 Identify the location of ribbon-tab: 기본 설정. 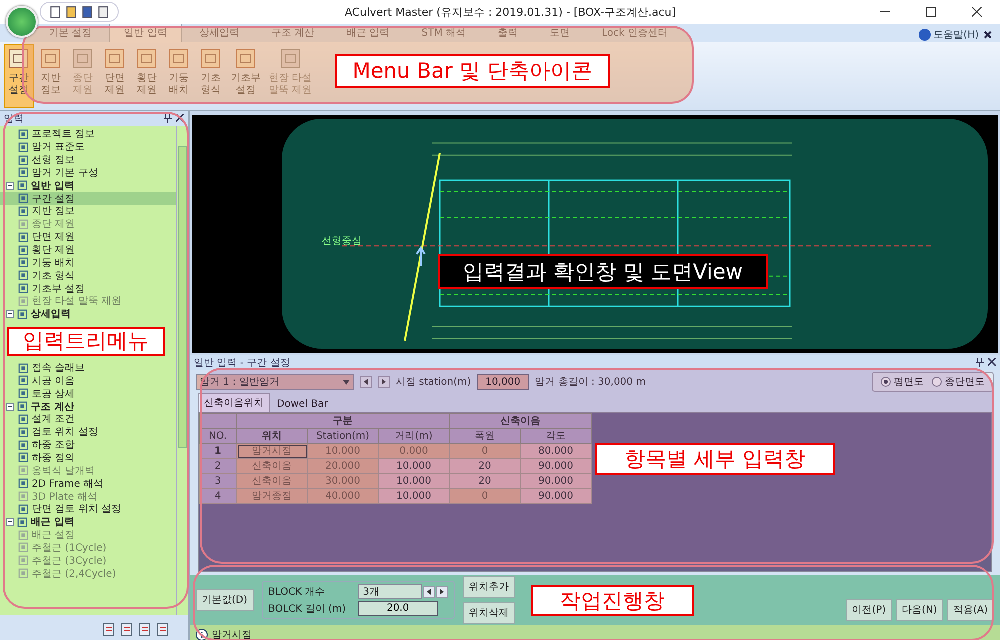
(71, 32).